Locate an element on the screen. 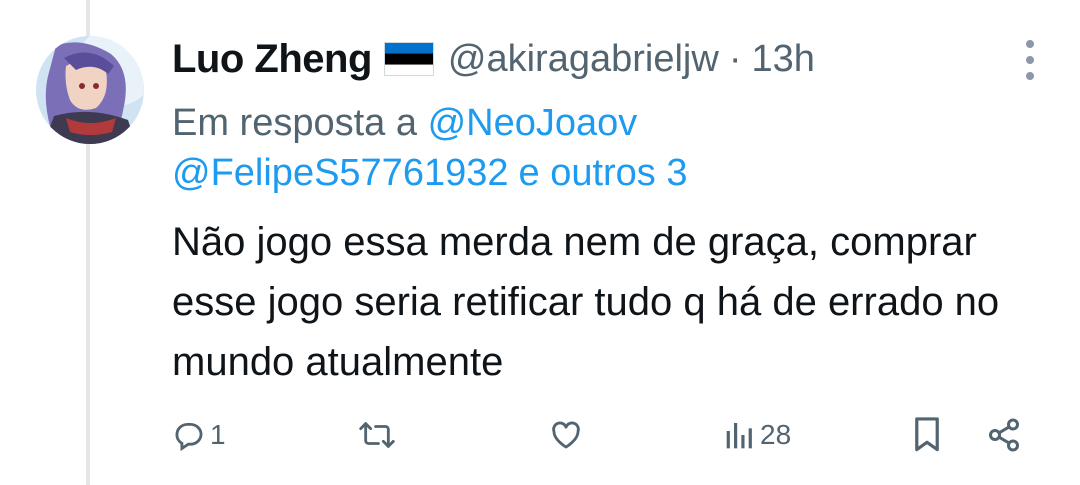 The height and width of the screenshot is (485, 1080). reply-button: 1 is located at coordinates (199, 435).